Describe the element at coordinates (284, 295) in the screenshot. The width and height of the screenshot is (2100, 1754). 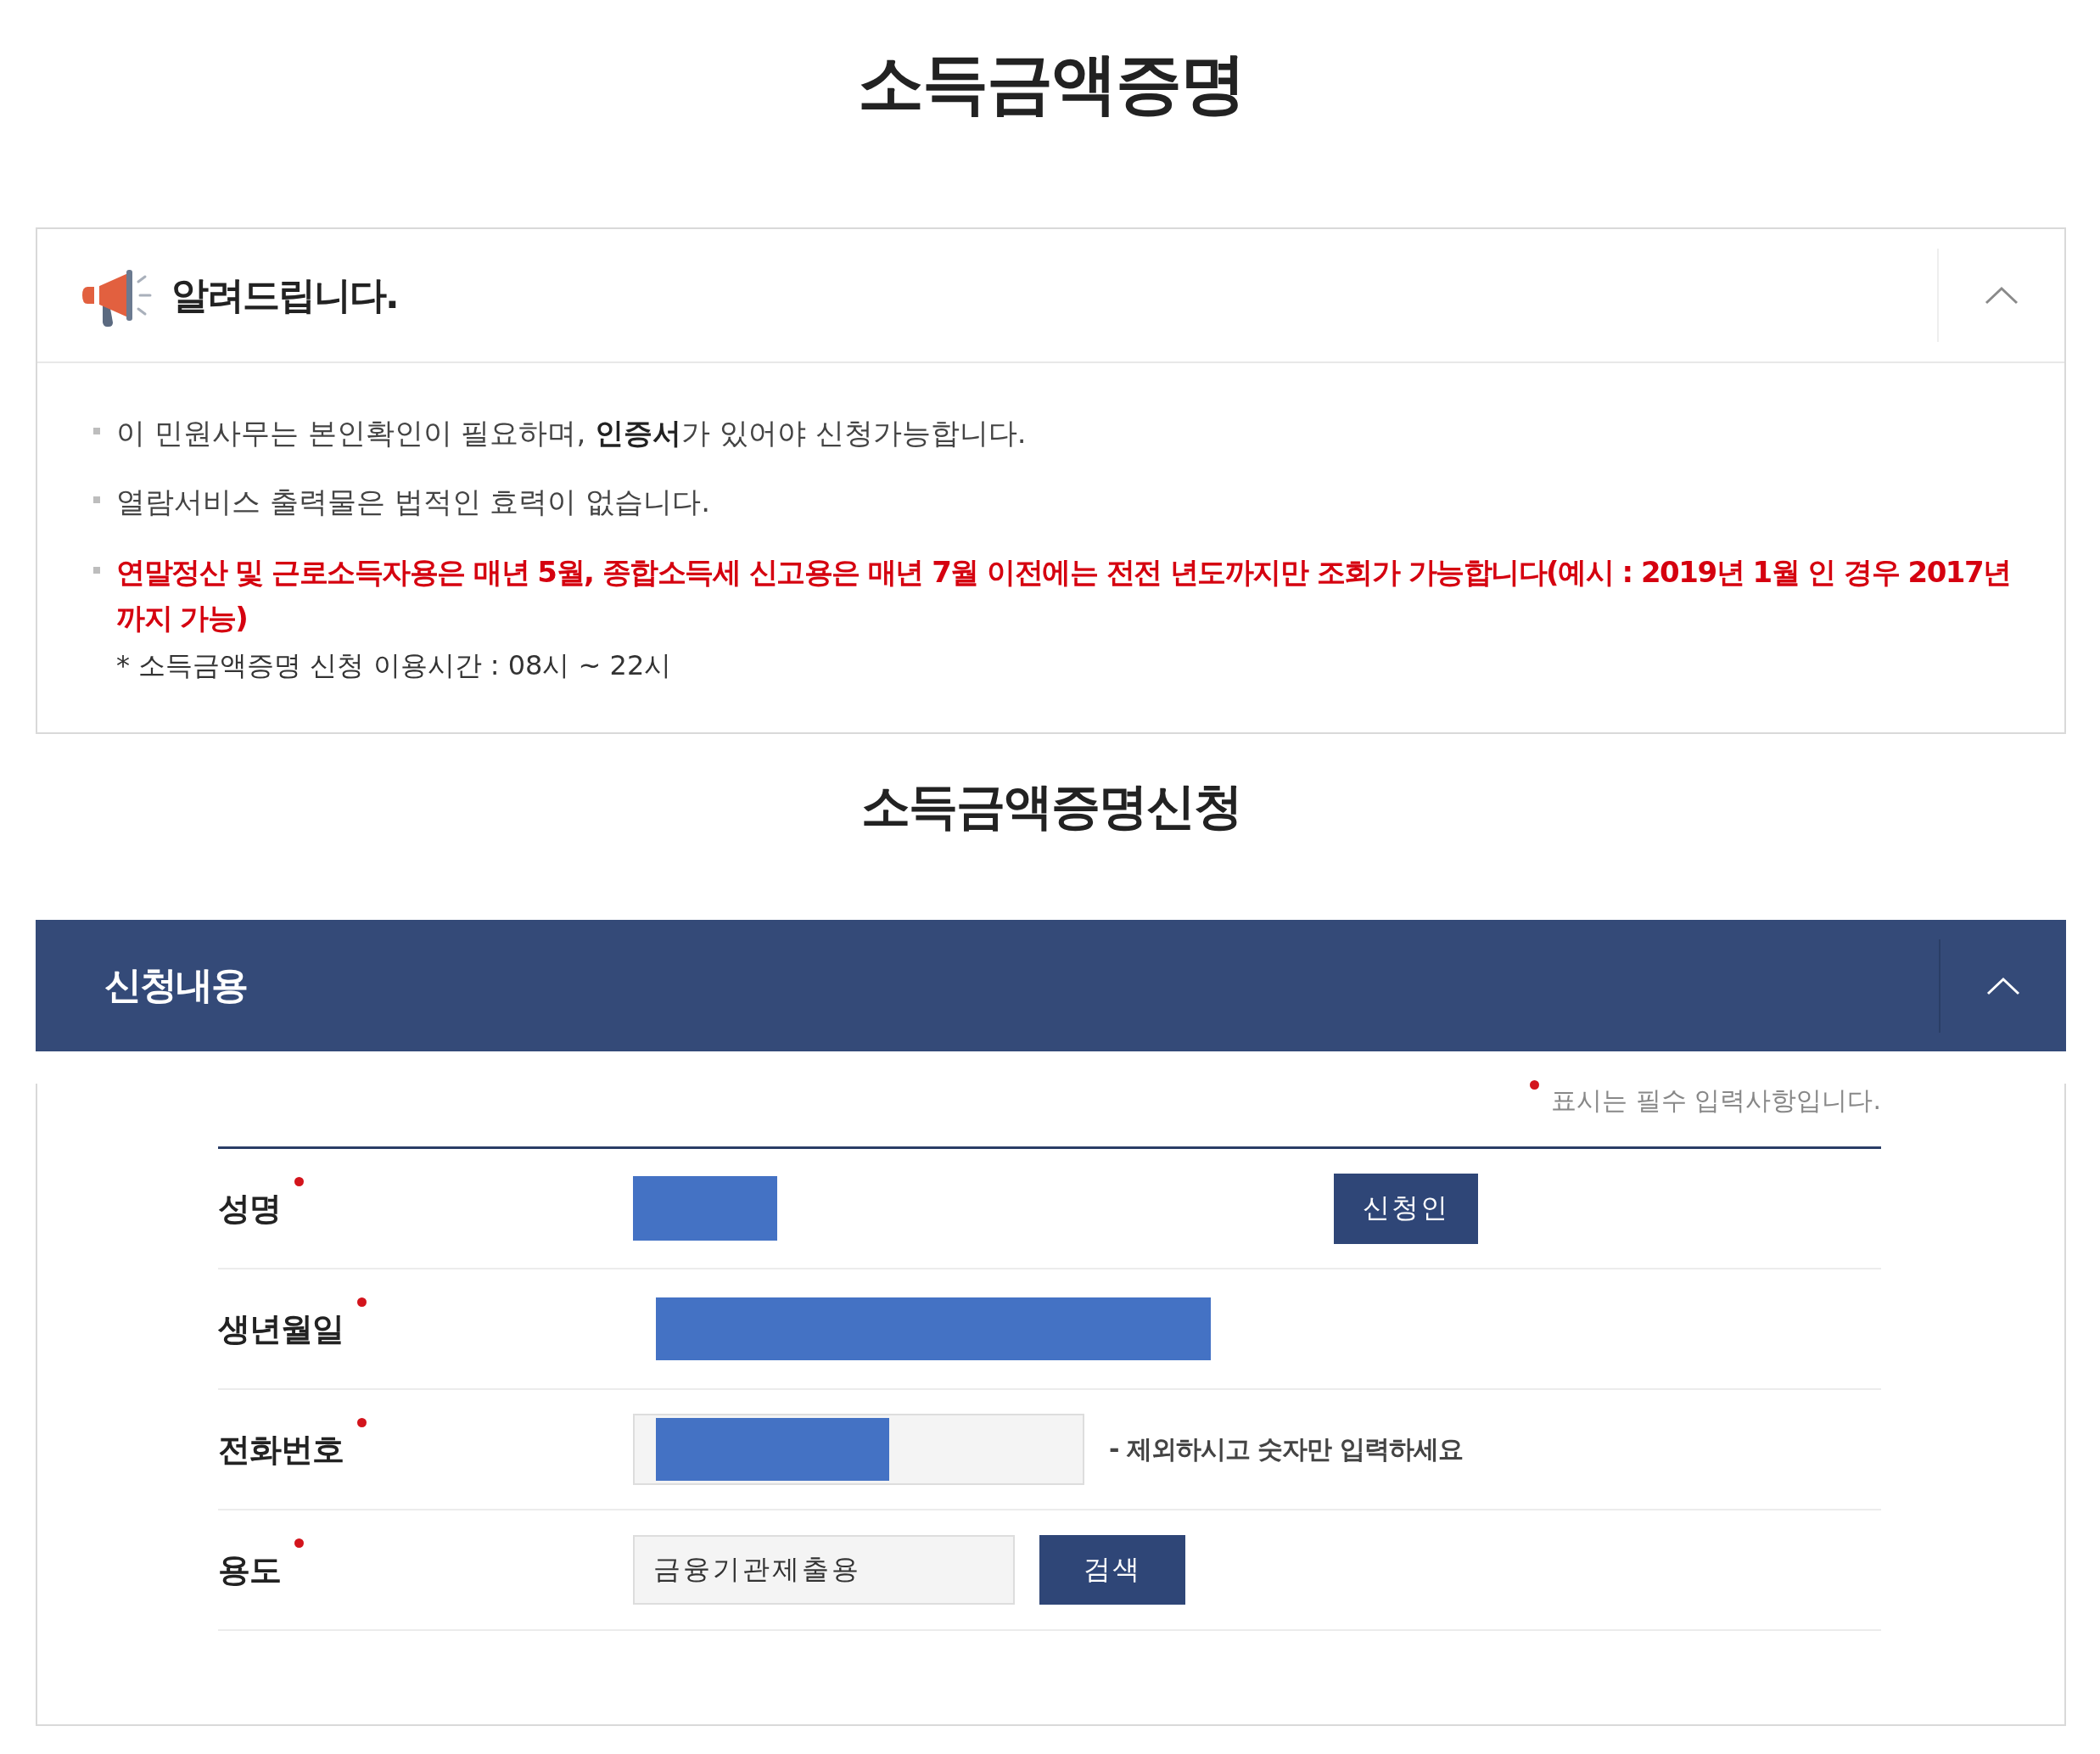
I see `notice-title: 알려드립니다.` at that location.